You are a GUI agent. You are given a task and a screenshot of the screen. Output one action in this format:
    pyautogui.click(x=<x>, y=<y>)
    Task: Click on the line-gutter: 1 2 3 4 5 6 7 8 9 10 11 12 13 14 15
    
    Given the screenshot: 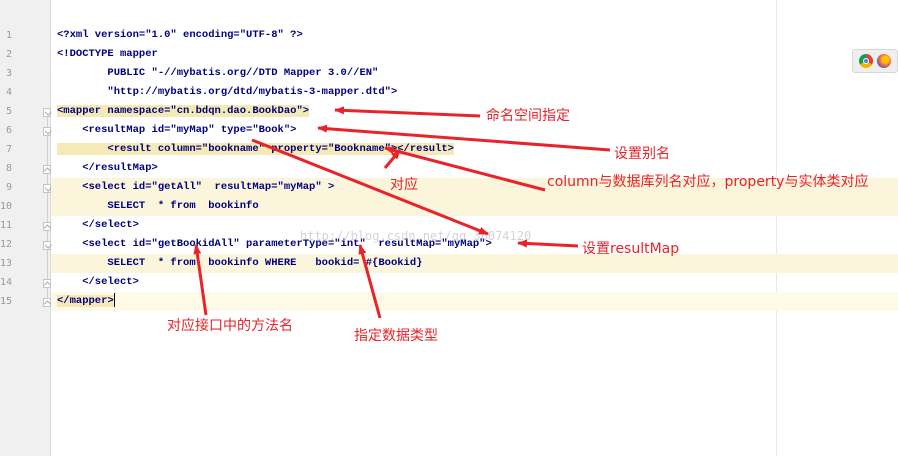 What is the action you would take?
    pyautogui.click(x=25, y=228)
    